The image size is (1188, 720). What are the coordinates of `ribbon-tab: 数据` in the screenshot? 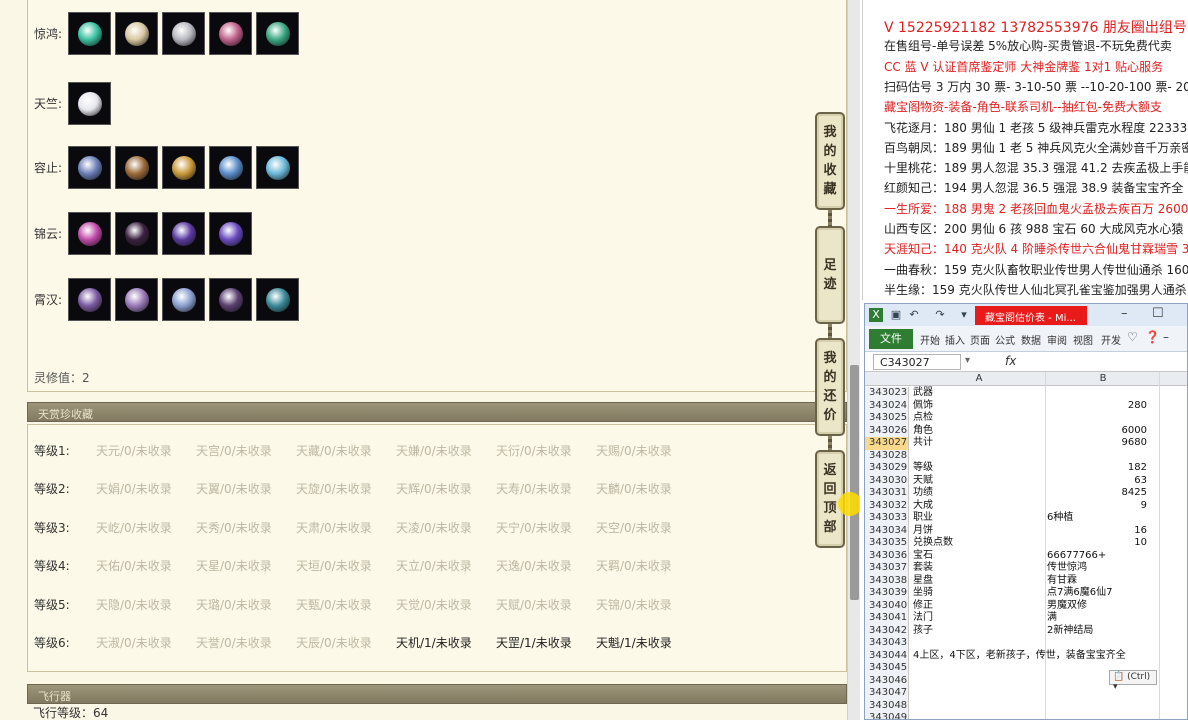 It's located at (1031, 339).